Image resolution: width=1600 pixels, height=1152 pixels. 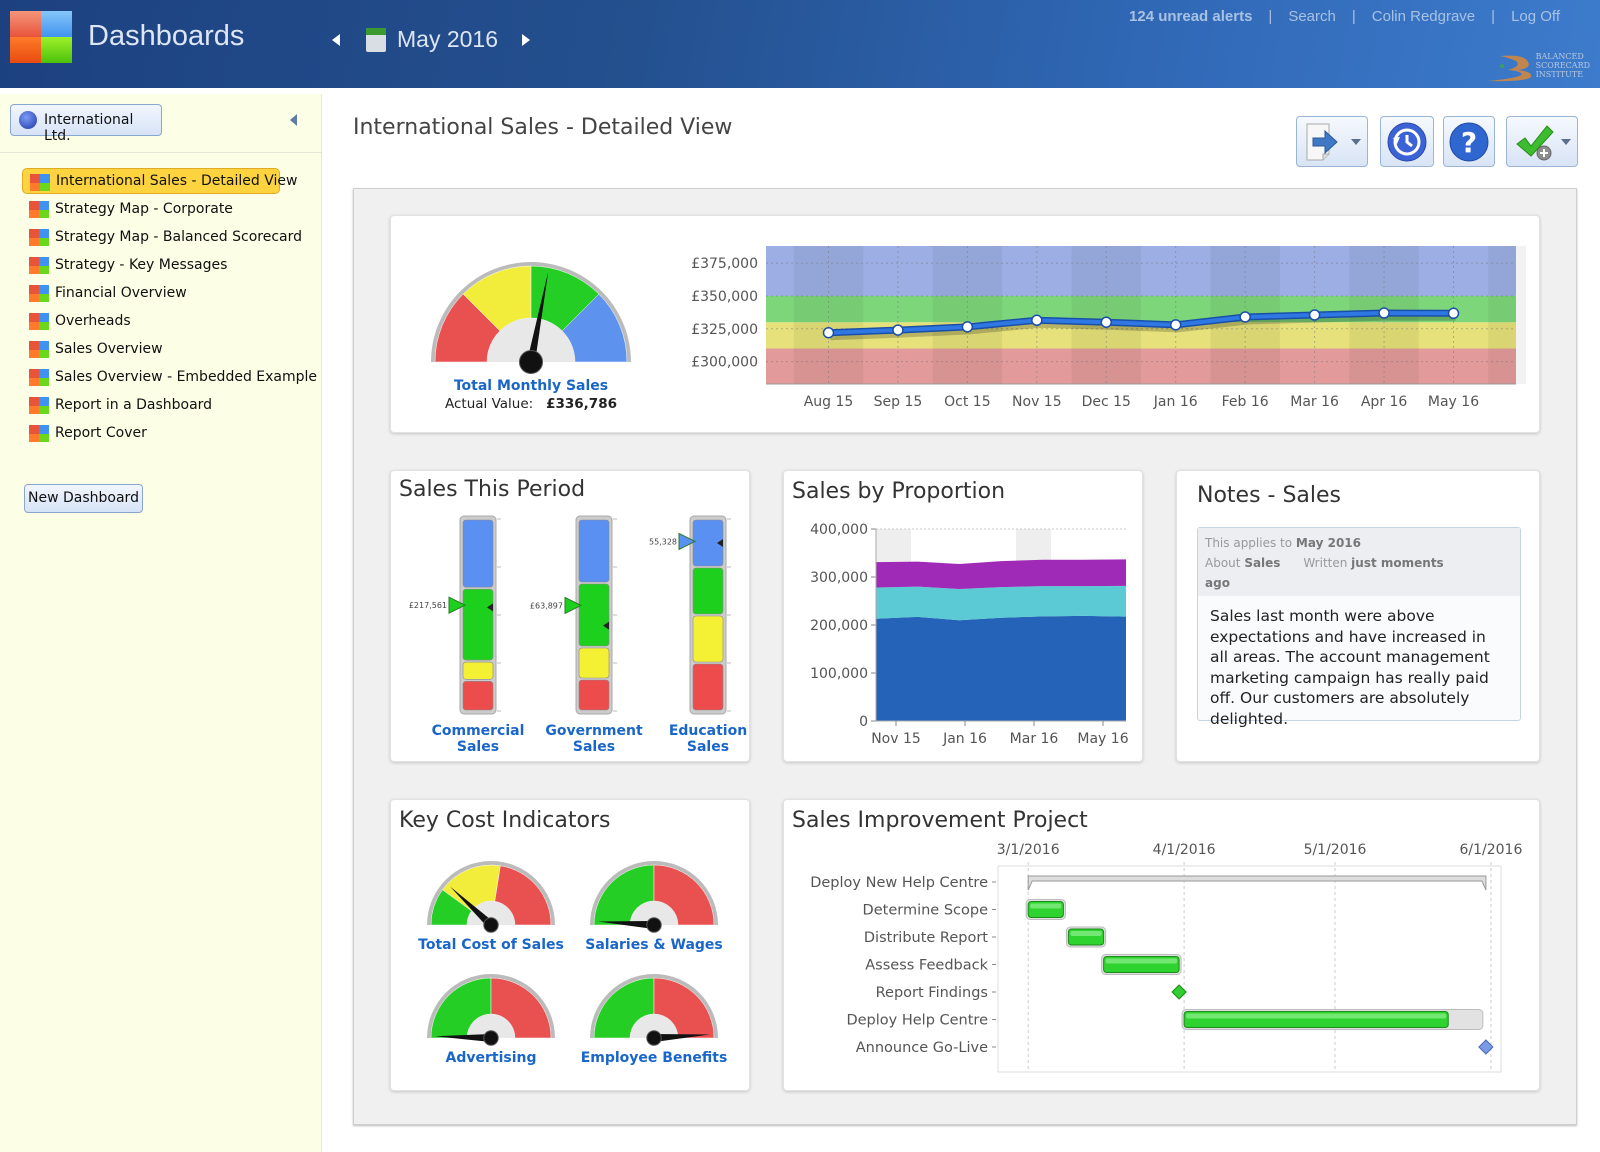 I want to click on help-icon: ?, so click(x=1469, y=142).